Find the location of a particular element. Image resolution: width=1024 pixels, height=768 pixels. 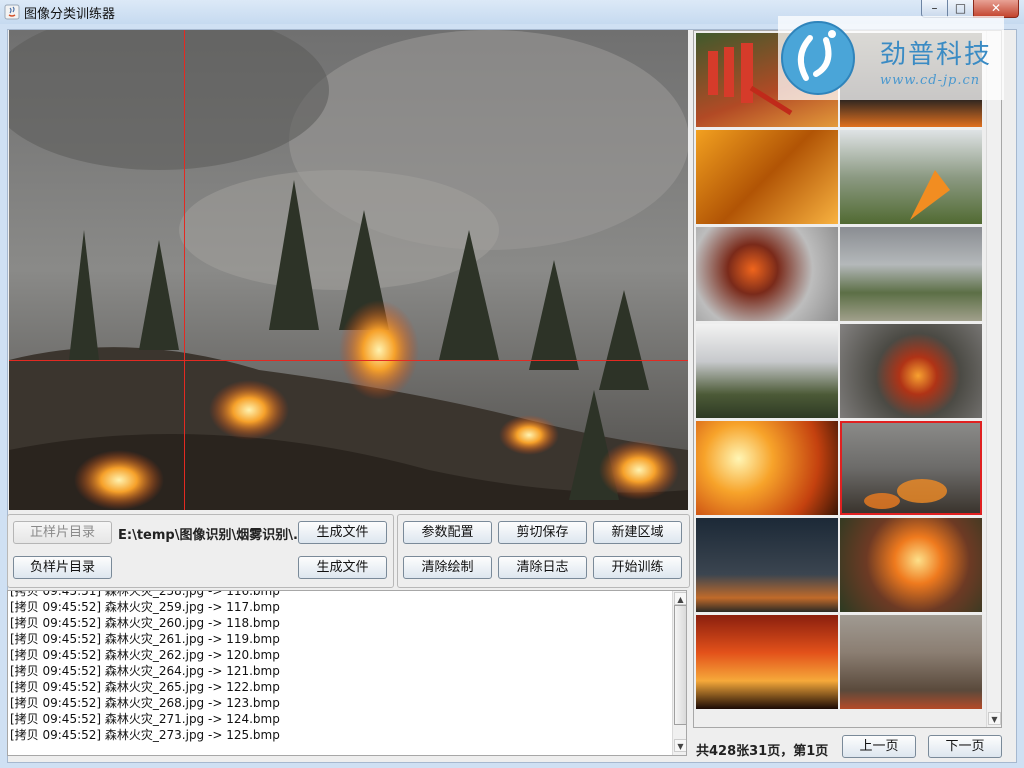

thumbnail-pine-fire is located at coordinates (911, 565).